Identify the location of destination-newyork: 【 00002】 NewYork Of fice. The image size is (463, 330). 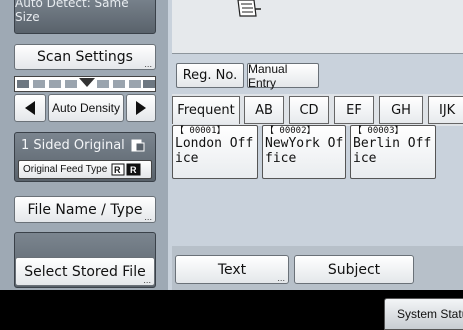
(304, 152).